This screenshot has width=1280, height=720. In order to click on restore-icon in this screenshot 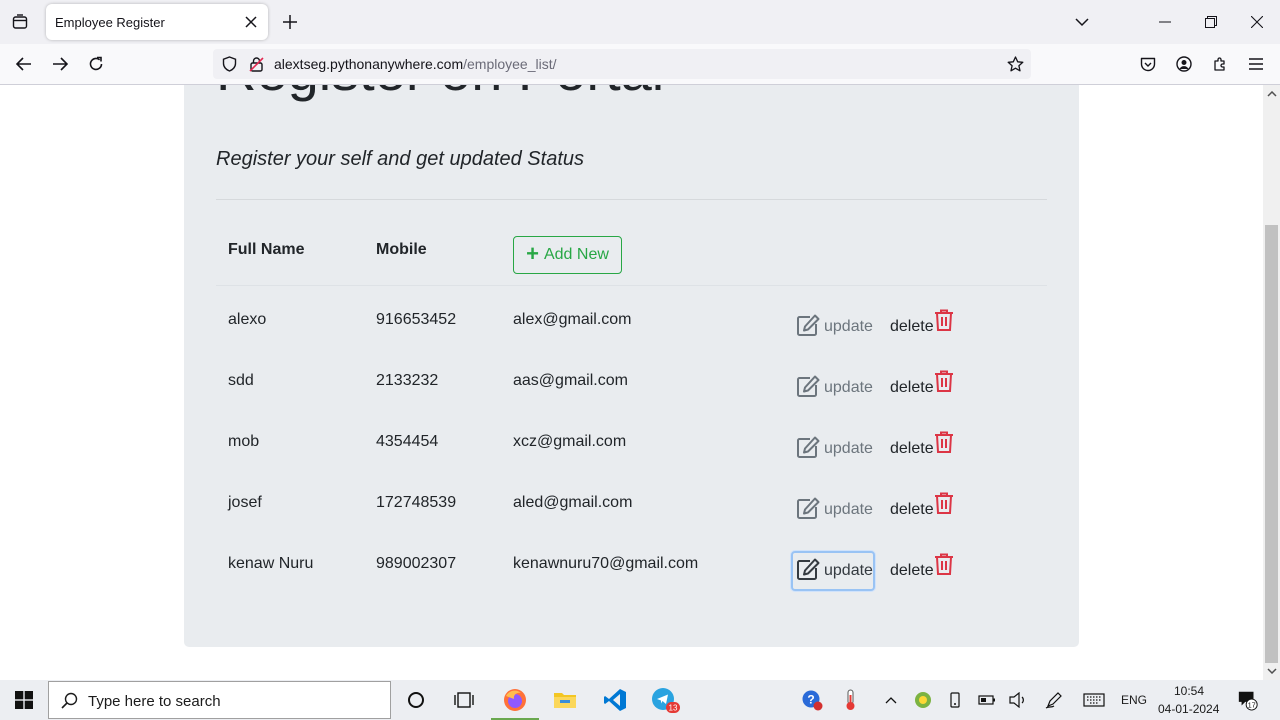, I will do `click(1211, 22)`.